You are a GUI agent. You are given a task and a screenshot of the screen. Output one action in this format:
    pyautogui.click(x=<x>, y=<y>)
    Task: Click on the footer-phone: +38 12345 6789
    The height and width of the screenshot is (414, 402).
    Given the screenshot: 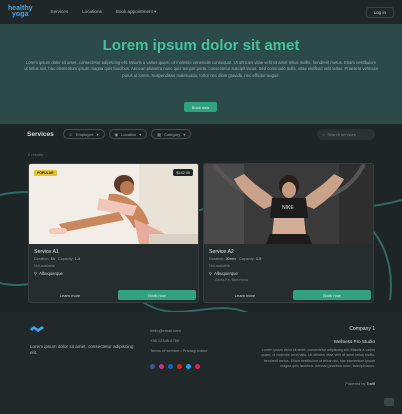 What is the action you would take?
    pyautogui.click(x=179, y=341)
    